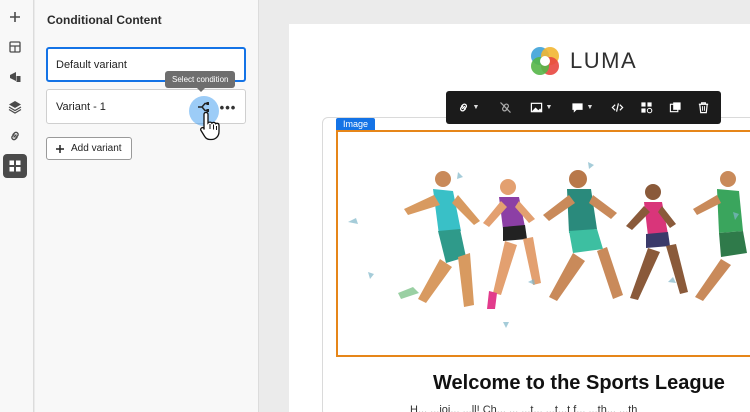  I want to click on assets-icon, so click(15, 77).